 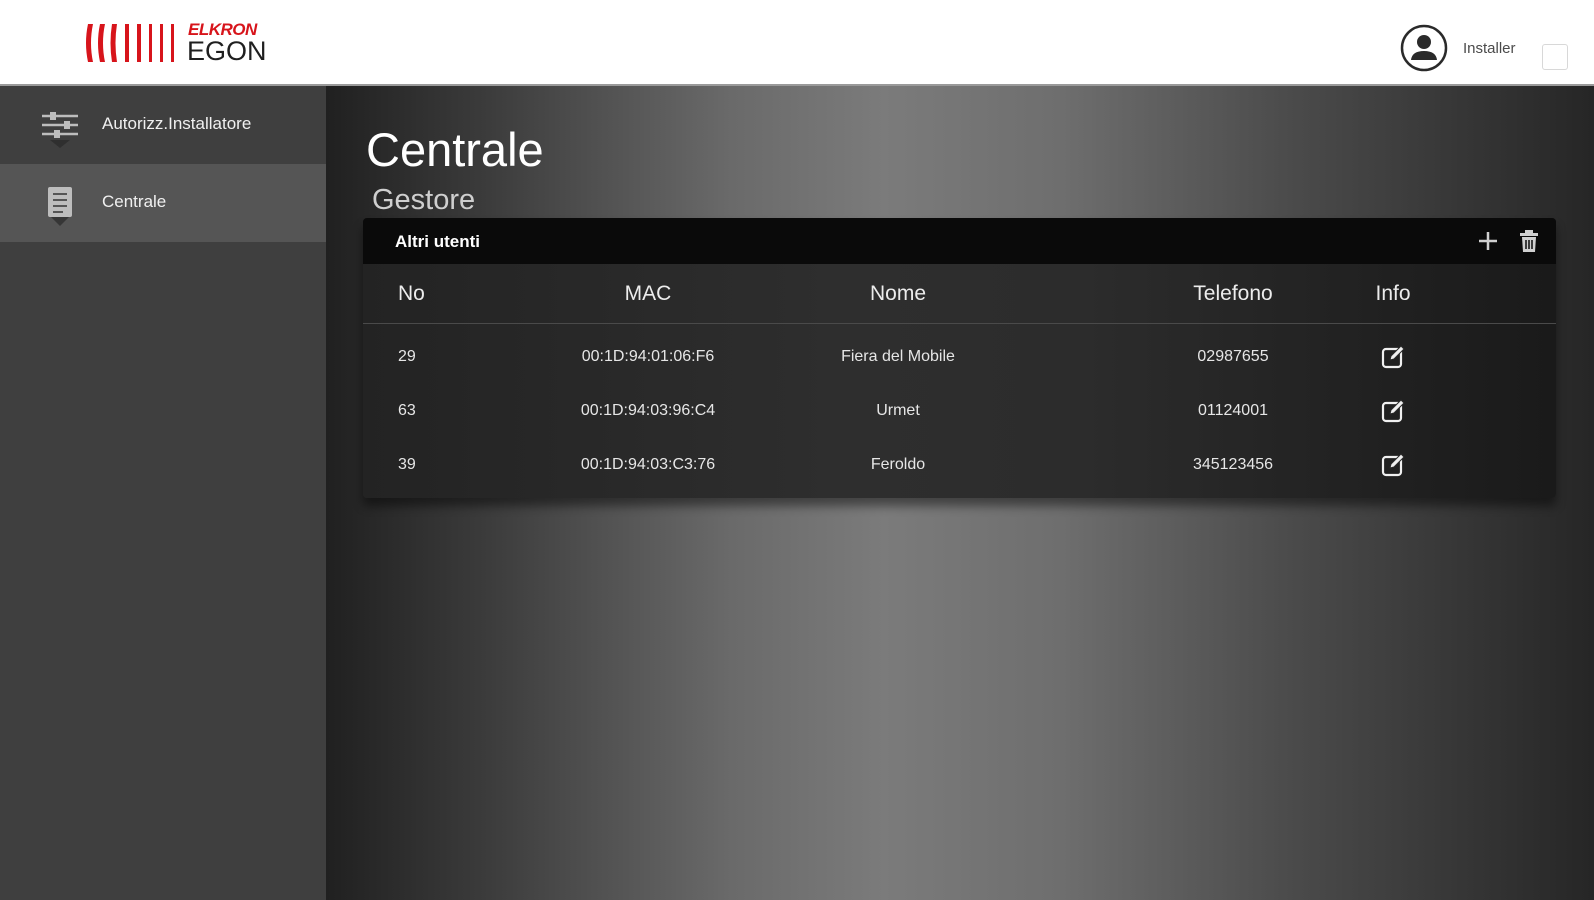 What do you see at coordinates (959, 411) in the screenshot?
I see `table-row: 63 00:1D:94:03:96:C4 Urmet 01124001` at bounding box center [959, 411].